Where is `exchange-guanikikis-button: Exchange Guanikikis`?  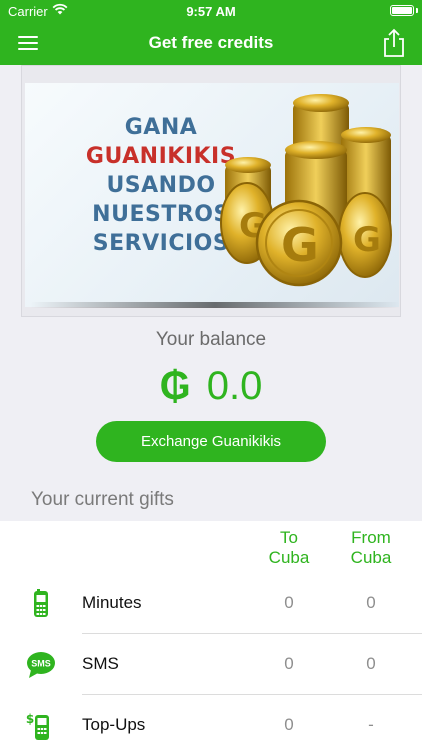 exchange-guanikikis-button: Exchange Guanikikis is located at coordinates (211, 441).